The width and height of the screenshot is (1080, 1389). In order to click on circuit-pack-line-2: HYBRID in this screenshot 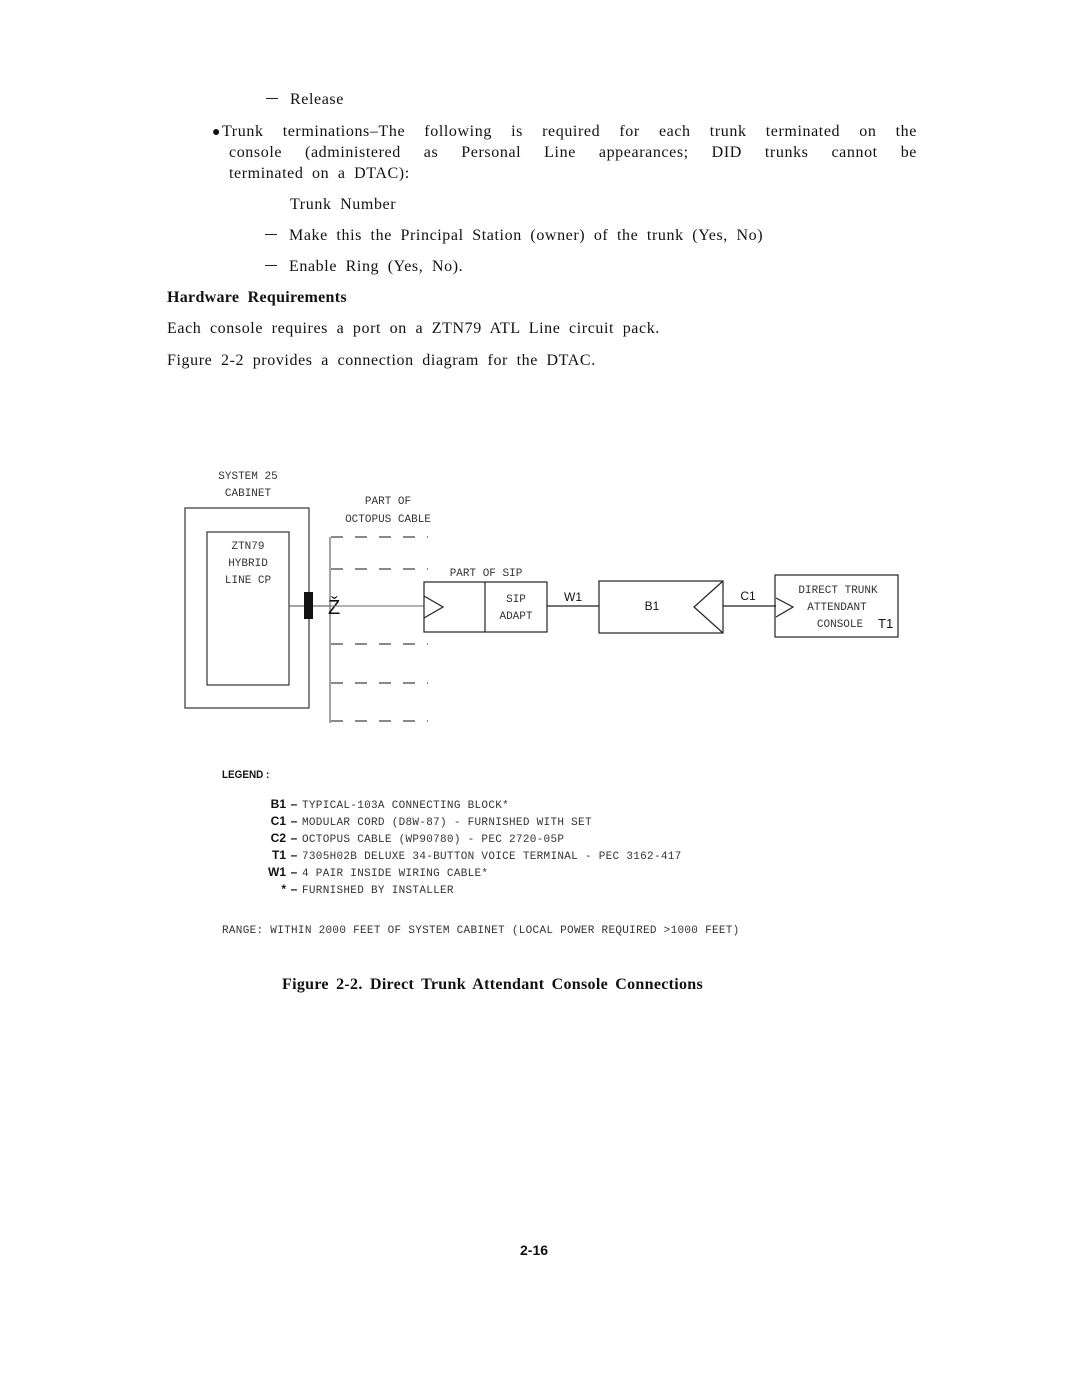, I will do `click(248, 564)`.